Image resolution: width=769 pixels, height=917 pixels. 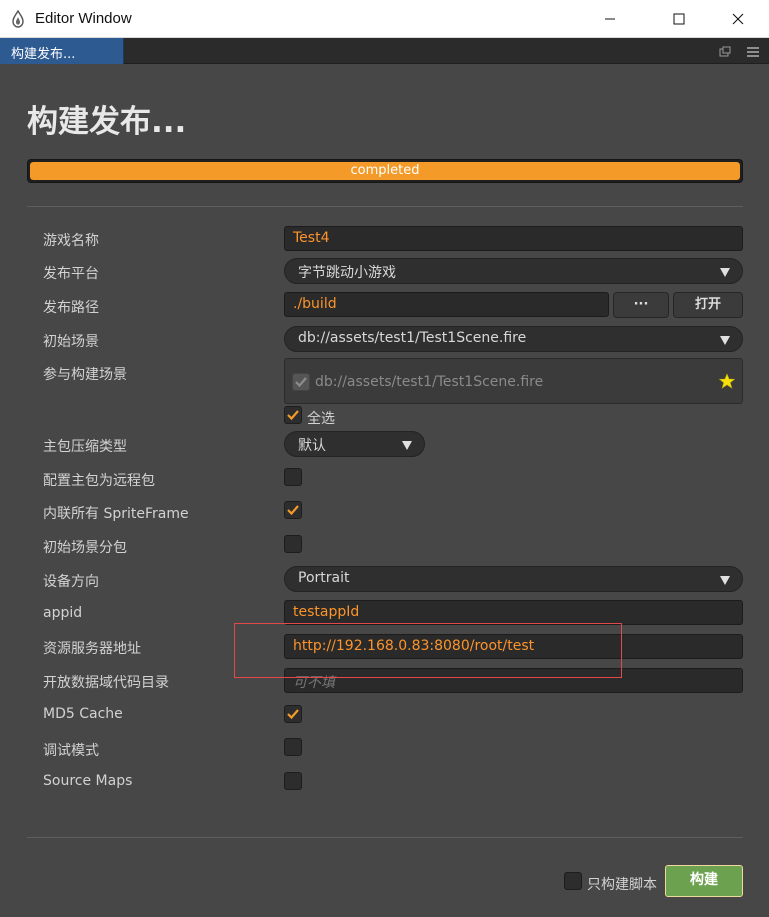 What do you see at coordinates (85, 375) in the screenshot?
I see `build-scenes-label: 参与构建场景` at bounding box center [85, 375].